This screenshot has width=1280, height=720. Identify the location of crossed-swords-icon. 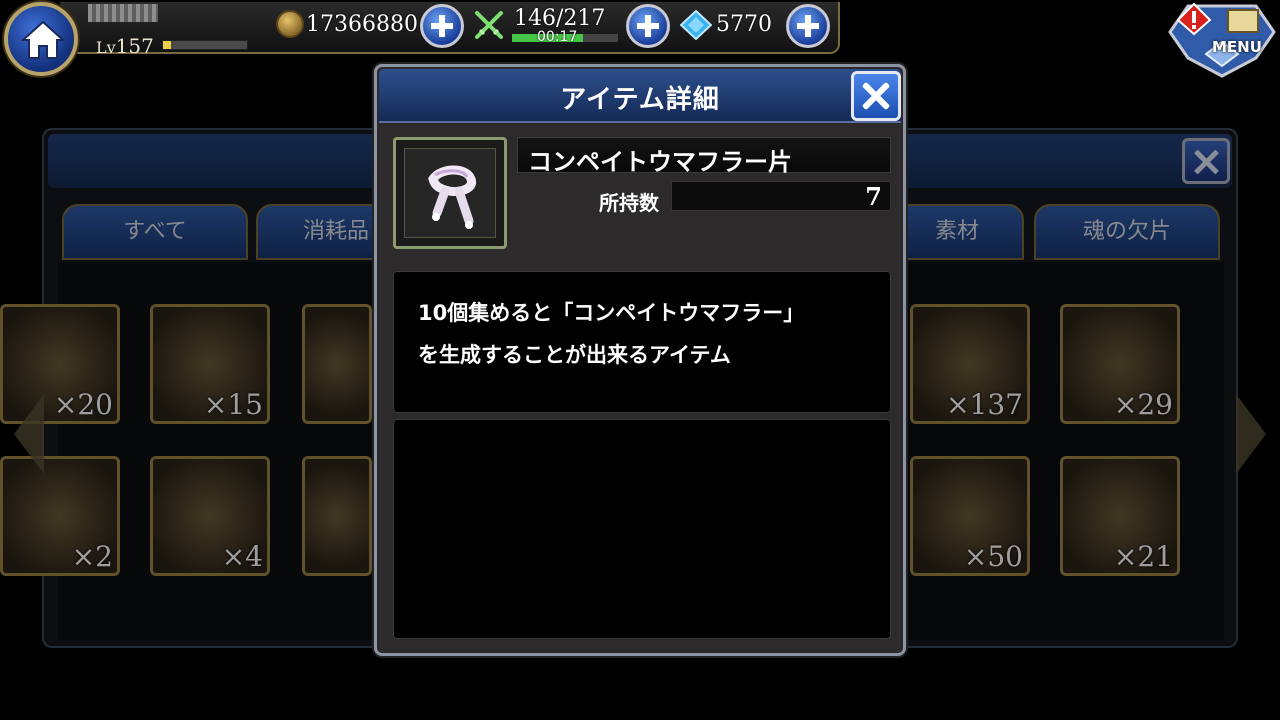
(489, 25).